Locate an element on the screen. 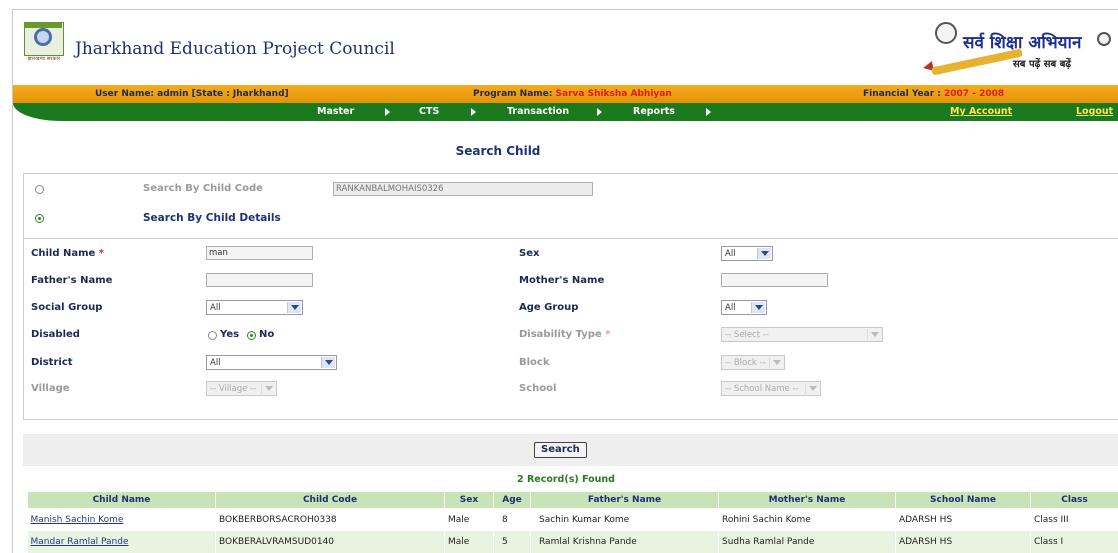 The image size is (1118, 553). child-name-label: Child Name * is located at coordinates (67, 253).